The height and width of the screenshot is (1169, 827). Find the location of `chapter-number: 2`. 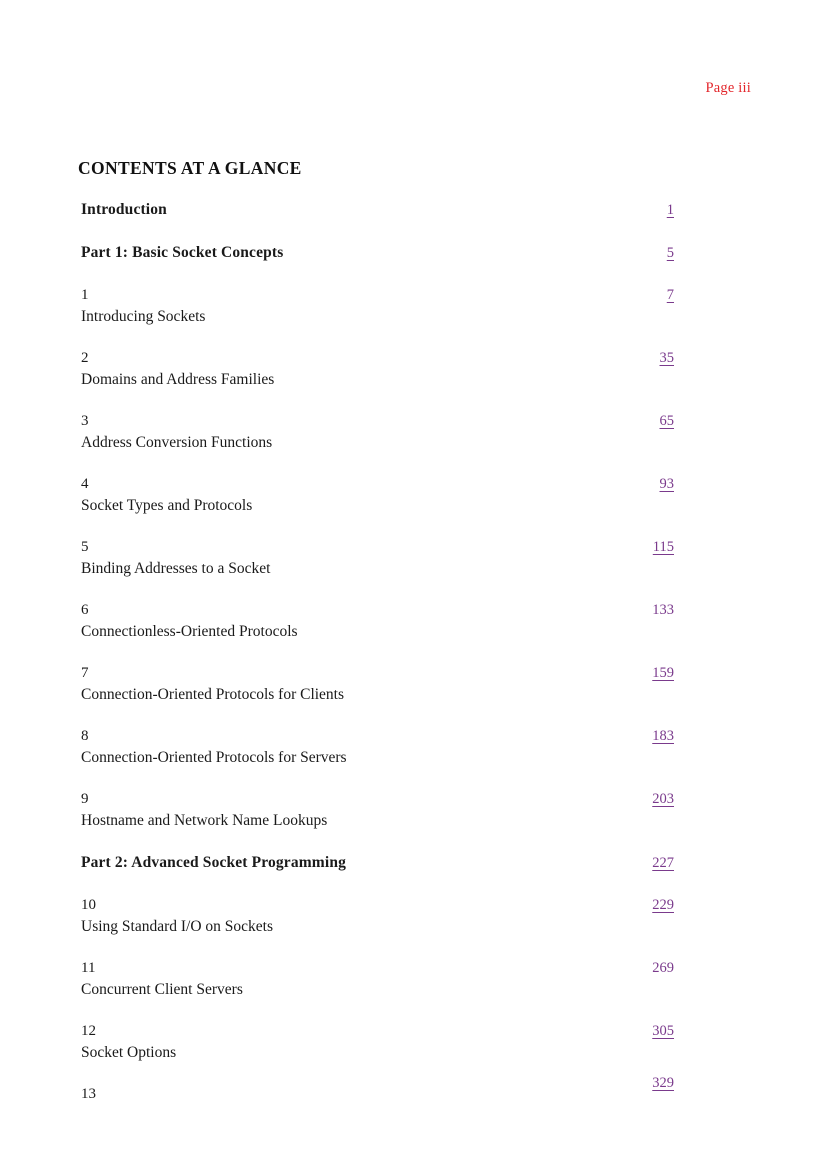

chapter-number: 2 is located at coordinates (85, 358).